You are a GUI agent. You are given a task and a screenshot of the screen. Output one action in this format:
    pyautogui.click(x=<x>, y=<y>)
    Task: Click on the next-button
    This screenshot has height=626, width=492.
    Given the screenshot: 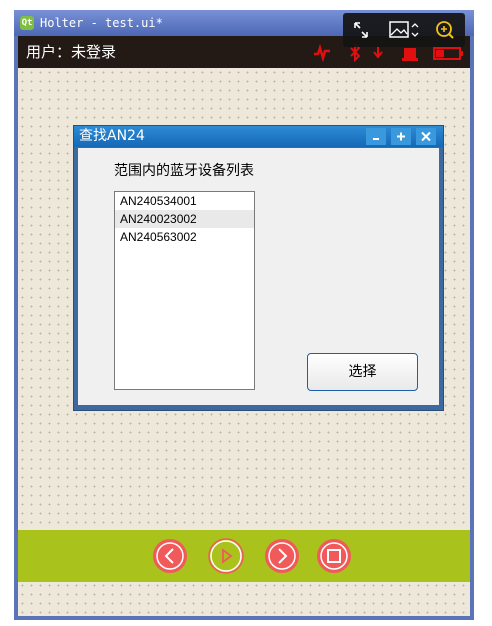 What is the action you would take?
    pyautogui.click(x=282, y=556)
    